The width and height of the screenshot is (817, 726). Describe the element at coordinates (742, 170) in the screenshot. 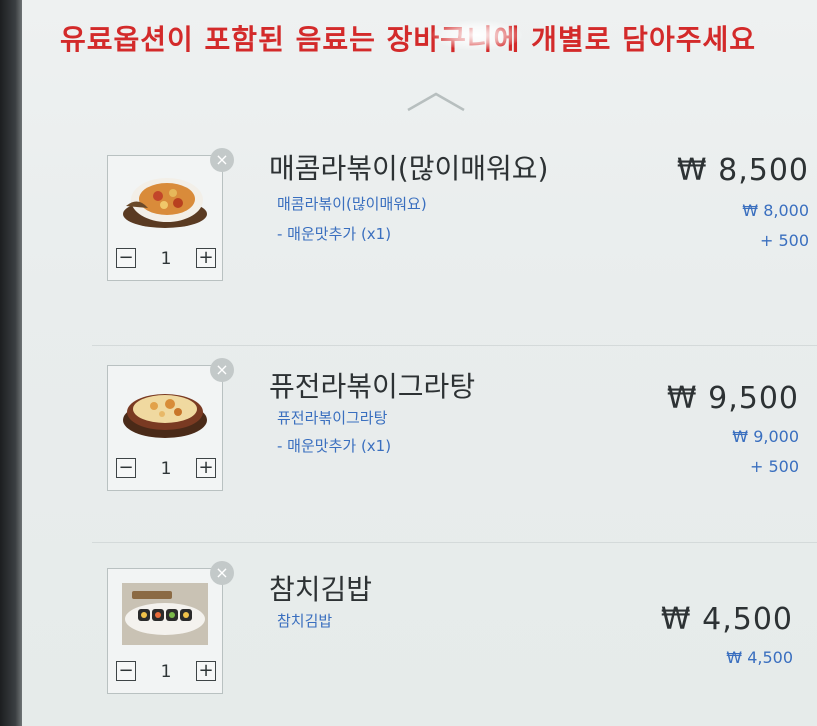

I see `item-total-price: ₩ 8,500` at that location.